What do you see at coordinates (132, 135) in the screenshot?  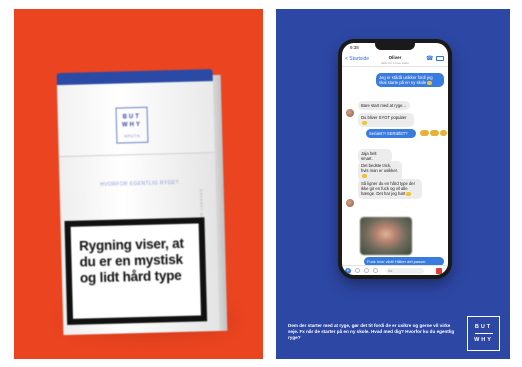 I see `pack-logo-tiny: BRUTA` at bounding box center [132, 135].